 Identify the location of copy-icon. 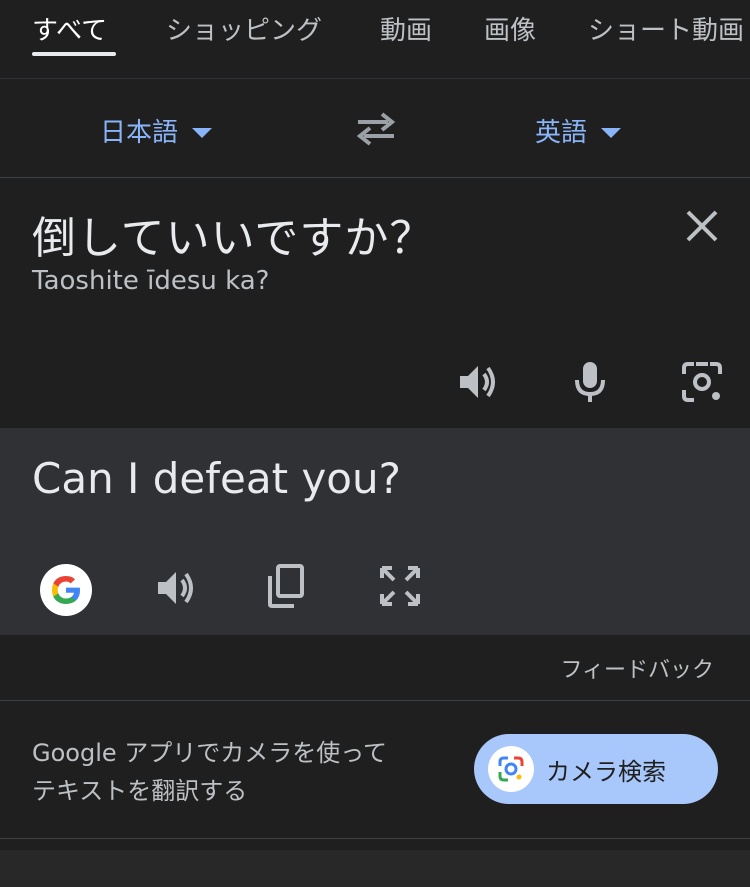
(286, 586).